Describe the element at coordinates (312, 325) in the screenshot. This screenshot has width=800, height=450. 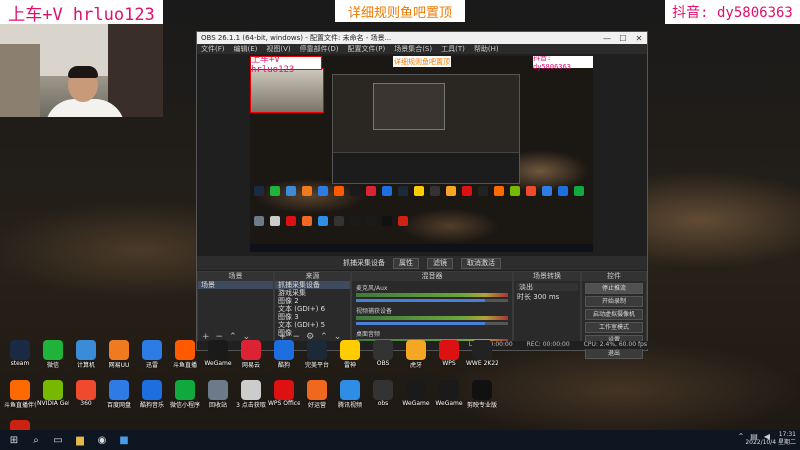
I see `source-item: 文本 (GDI+) 5` at that location.